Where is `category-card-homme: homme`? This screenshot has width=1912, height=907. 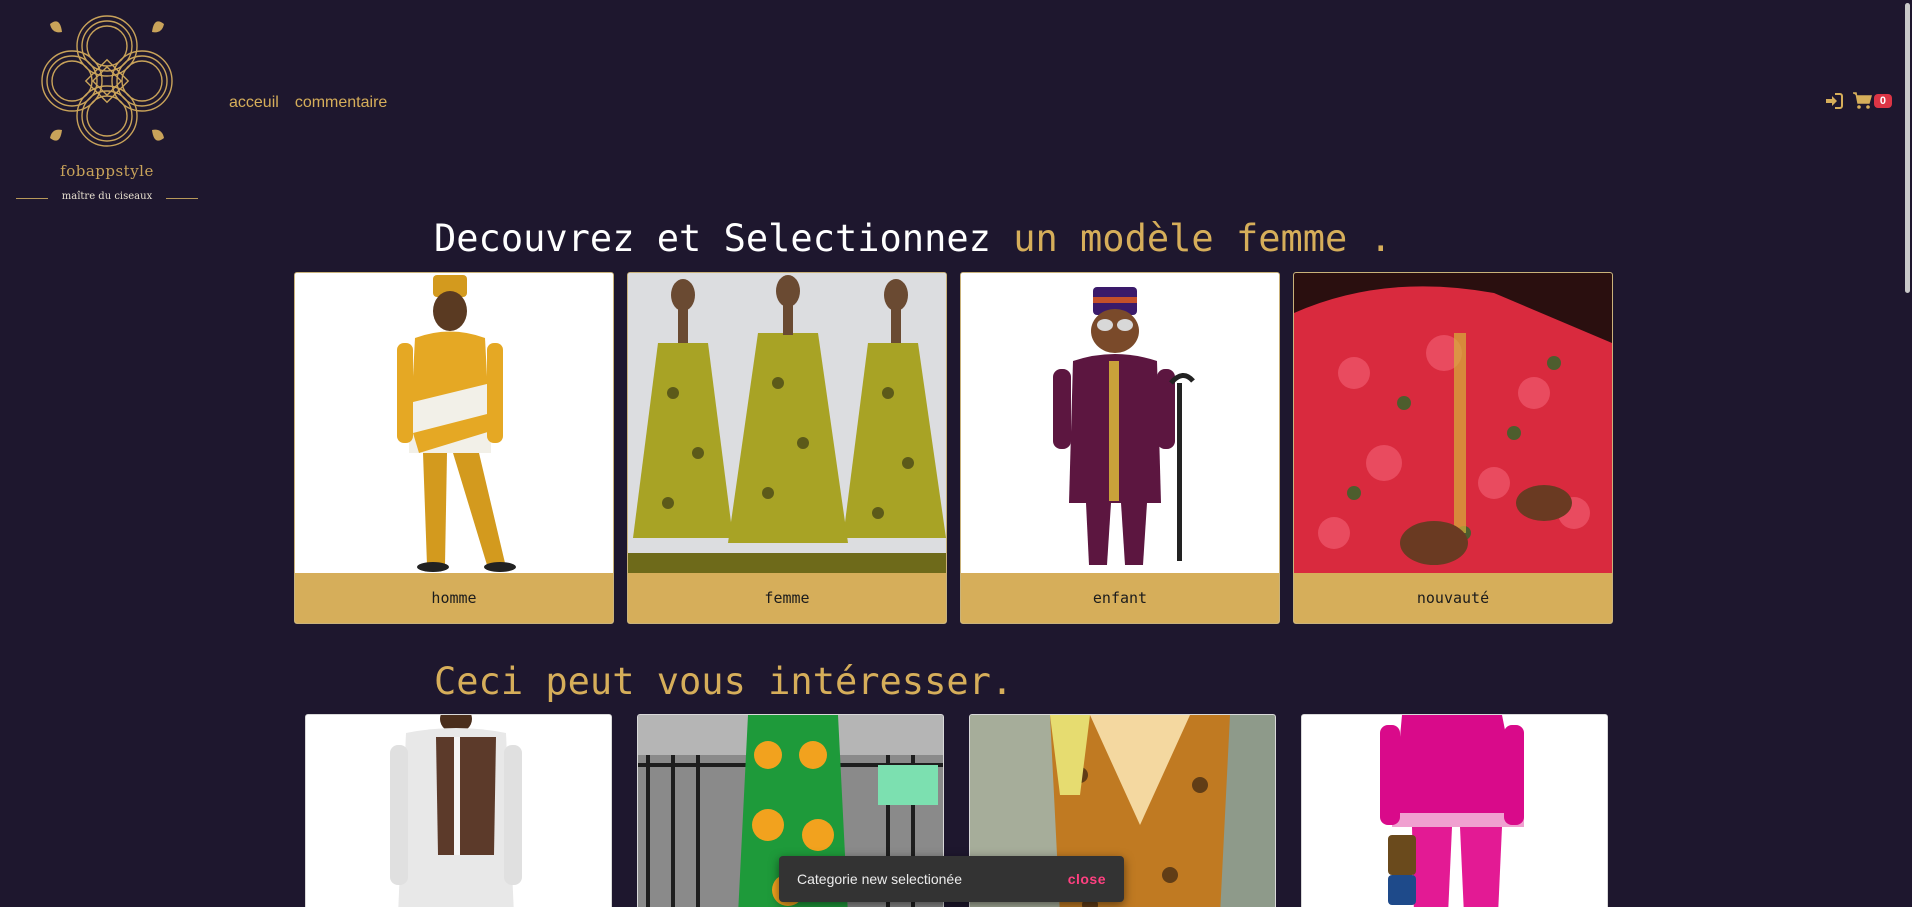
category-card-homme: homme is located at coordinates (454, 448).